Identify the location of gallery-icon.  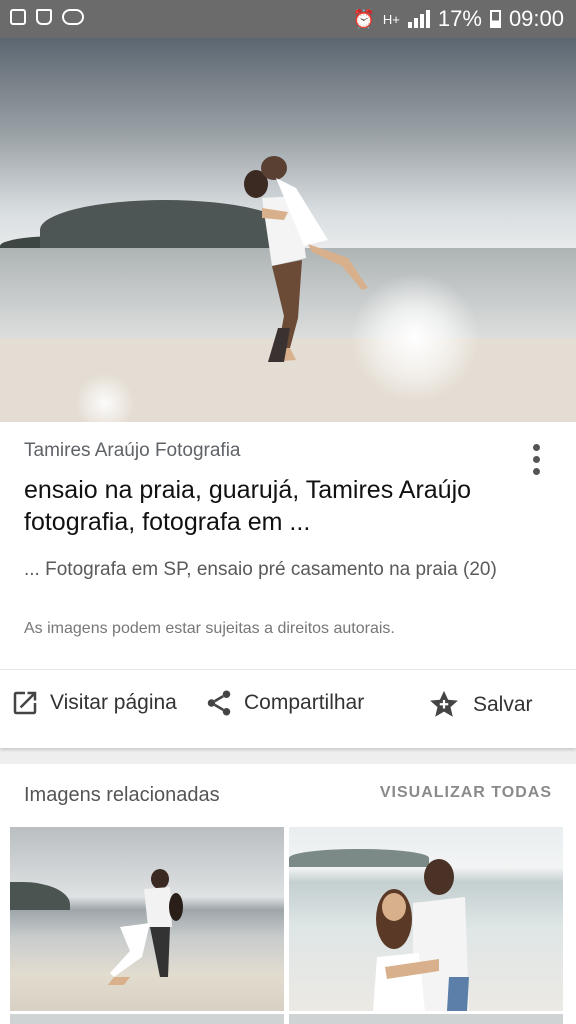
(18, 17).